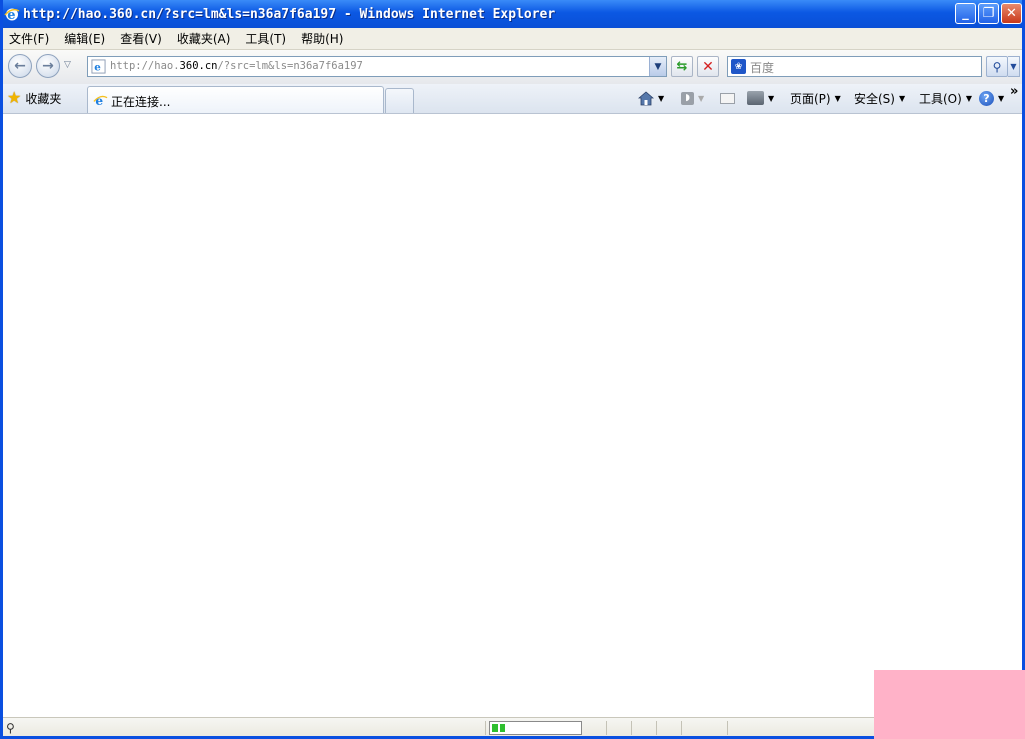 This screenshot has width=1025, height=739. I want to click on refresh-icon: ⇆, so click(682, 66).